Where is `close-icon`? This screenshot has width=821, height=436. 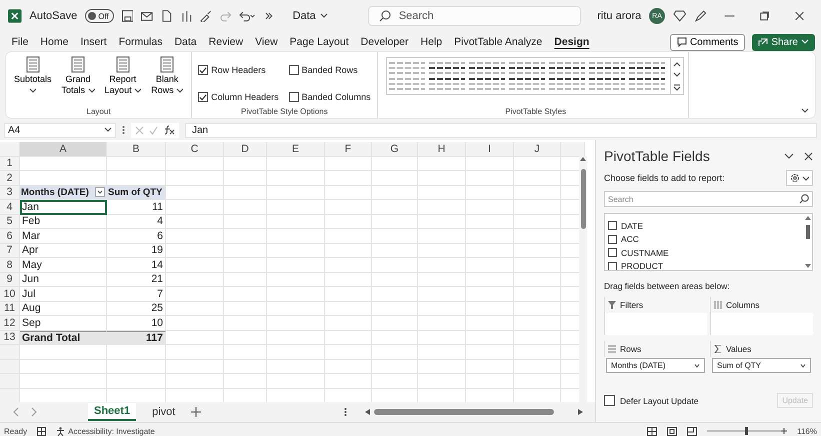
close-icon is located at coordinates (808, 156).